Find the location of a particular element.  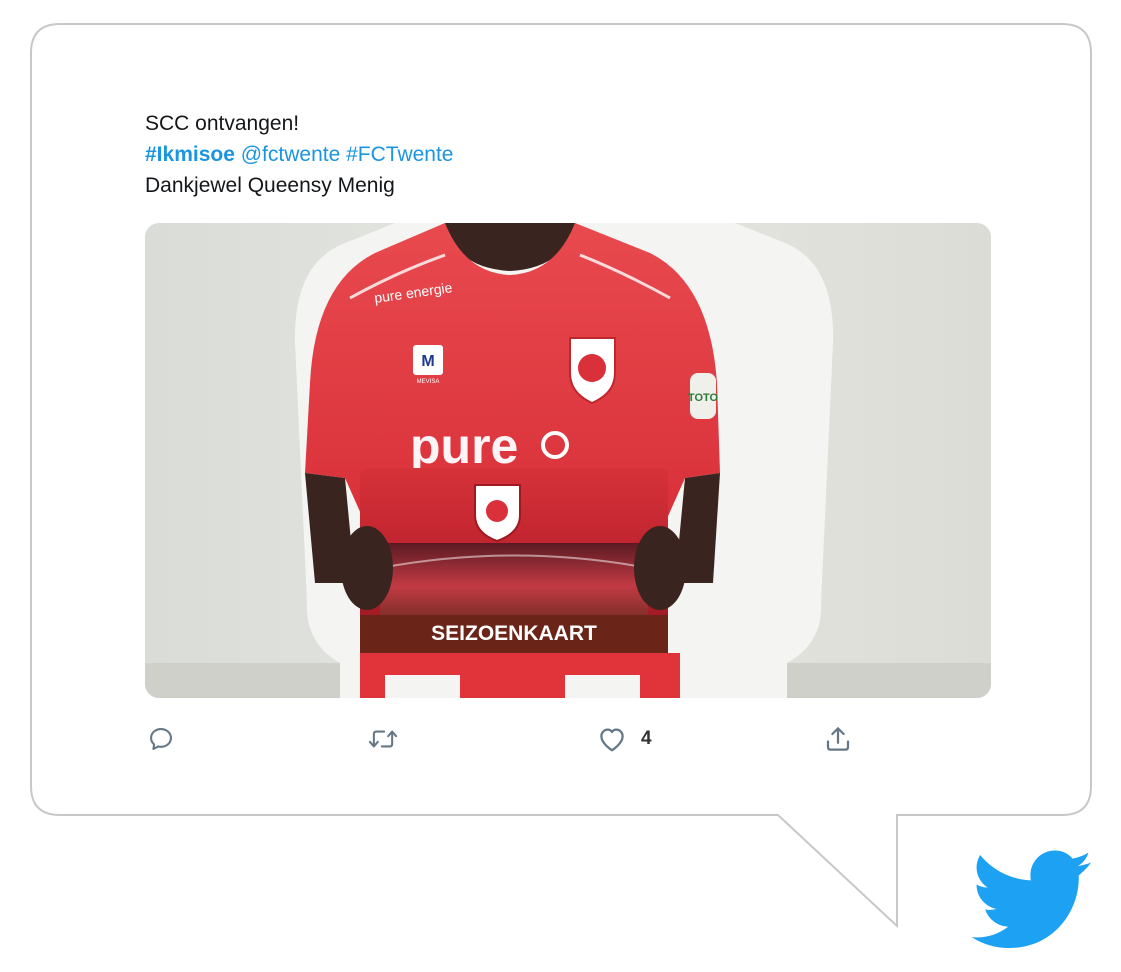

retweet-icon is located at coordinates (383, 739).